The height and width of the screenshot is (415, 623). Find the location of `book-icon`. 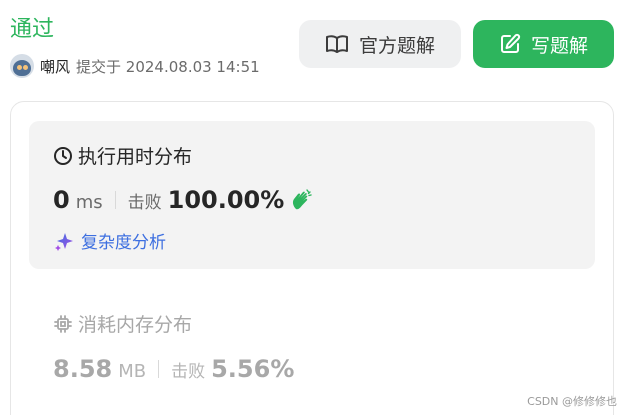

book-icon is located at coordinates (336, 44).